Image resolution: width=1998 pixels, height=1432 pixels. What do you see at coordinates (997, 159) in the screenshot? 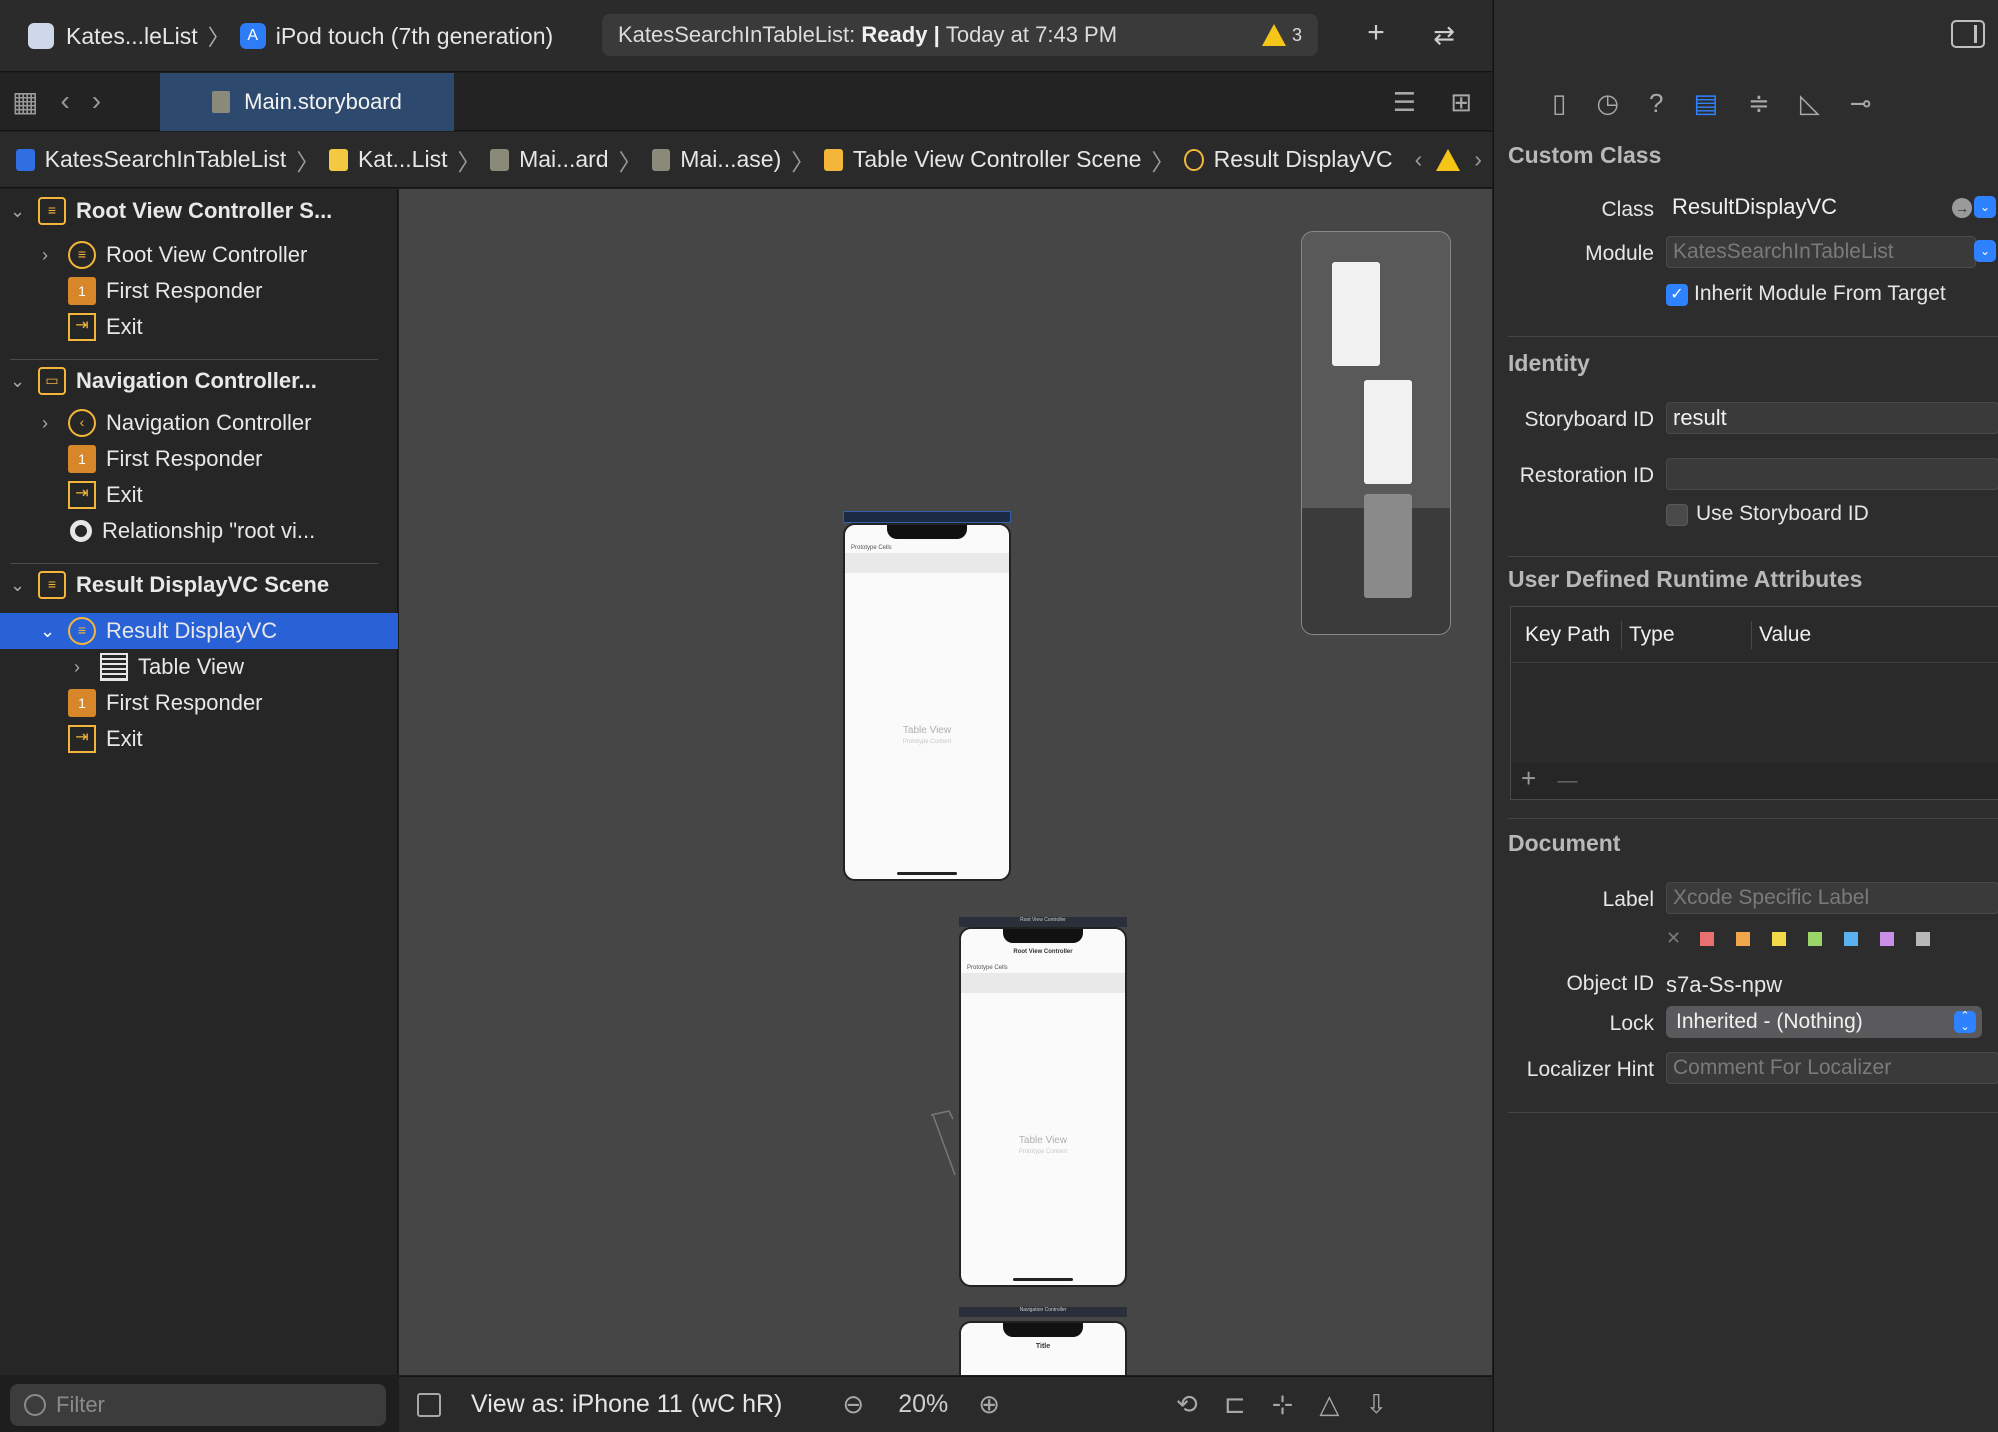
I see `breadcrumb-scene: Table View Controller Scene` at bounding box center [997, 159].